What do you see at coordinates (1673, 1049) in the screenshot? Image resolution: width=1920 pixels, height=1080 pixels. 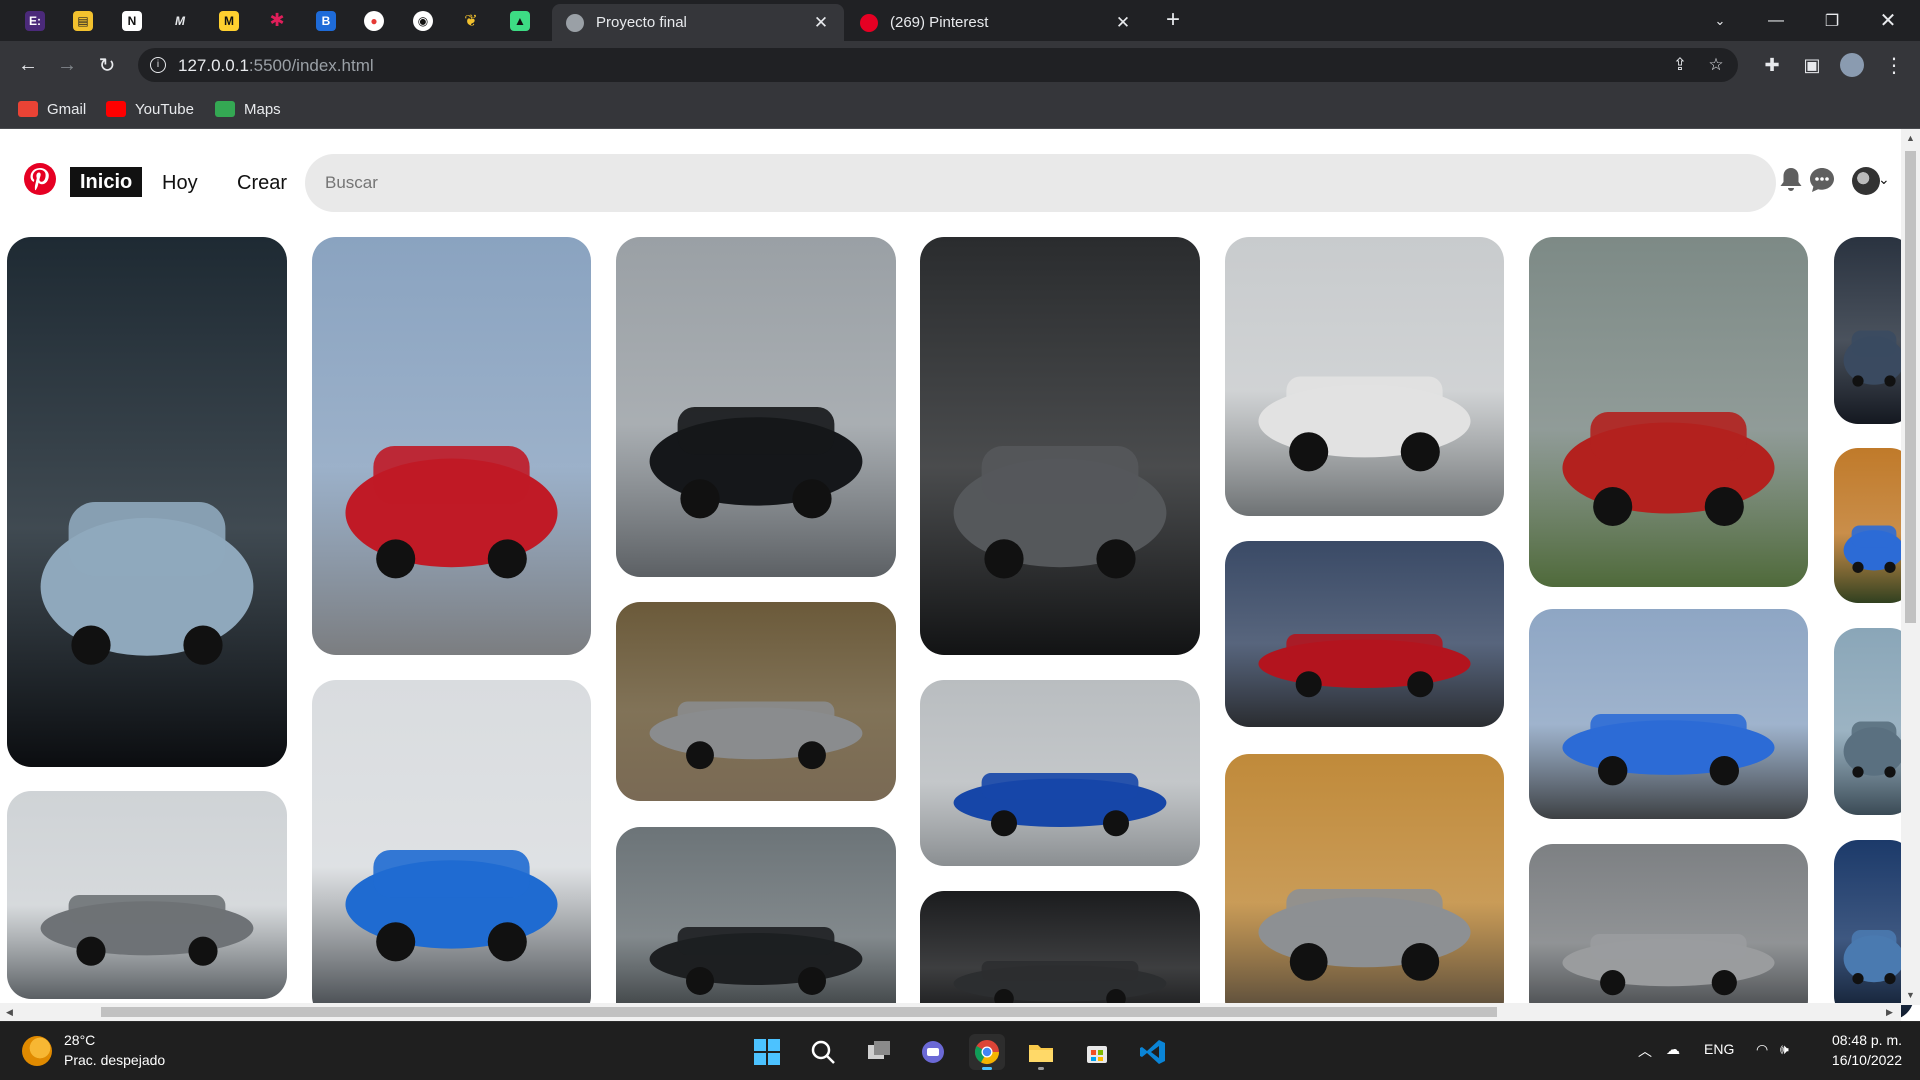 I see `onedrive-cloud-icon: ☁` at bounding box center [1673, 1049].